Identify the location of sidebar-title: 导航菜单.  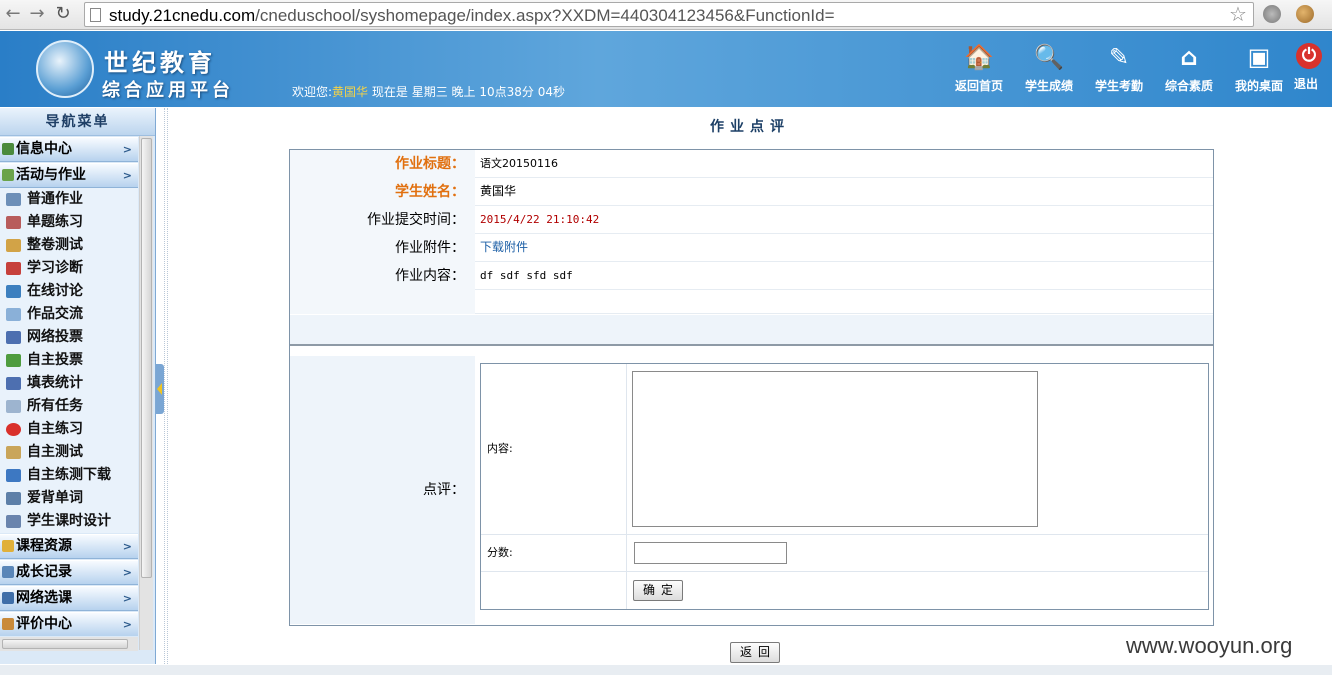
(77, 122).